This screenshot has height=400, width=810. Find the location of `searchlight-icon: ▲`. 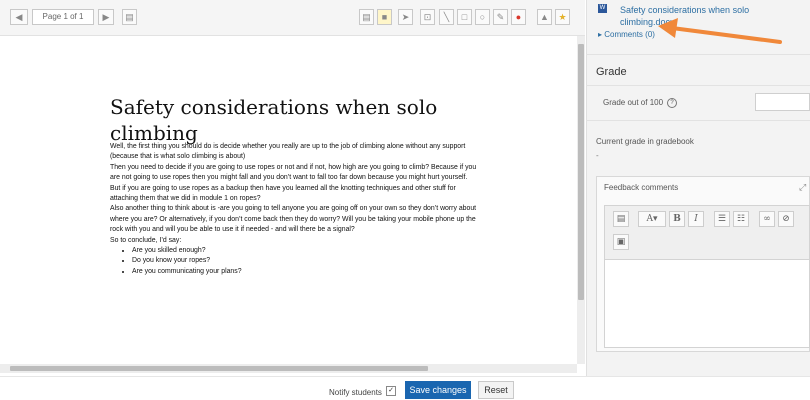

searchlight-icon: ▲ is located at coordinates (544, 17).